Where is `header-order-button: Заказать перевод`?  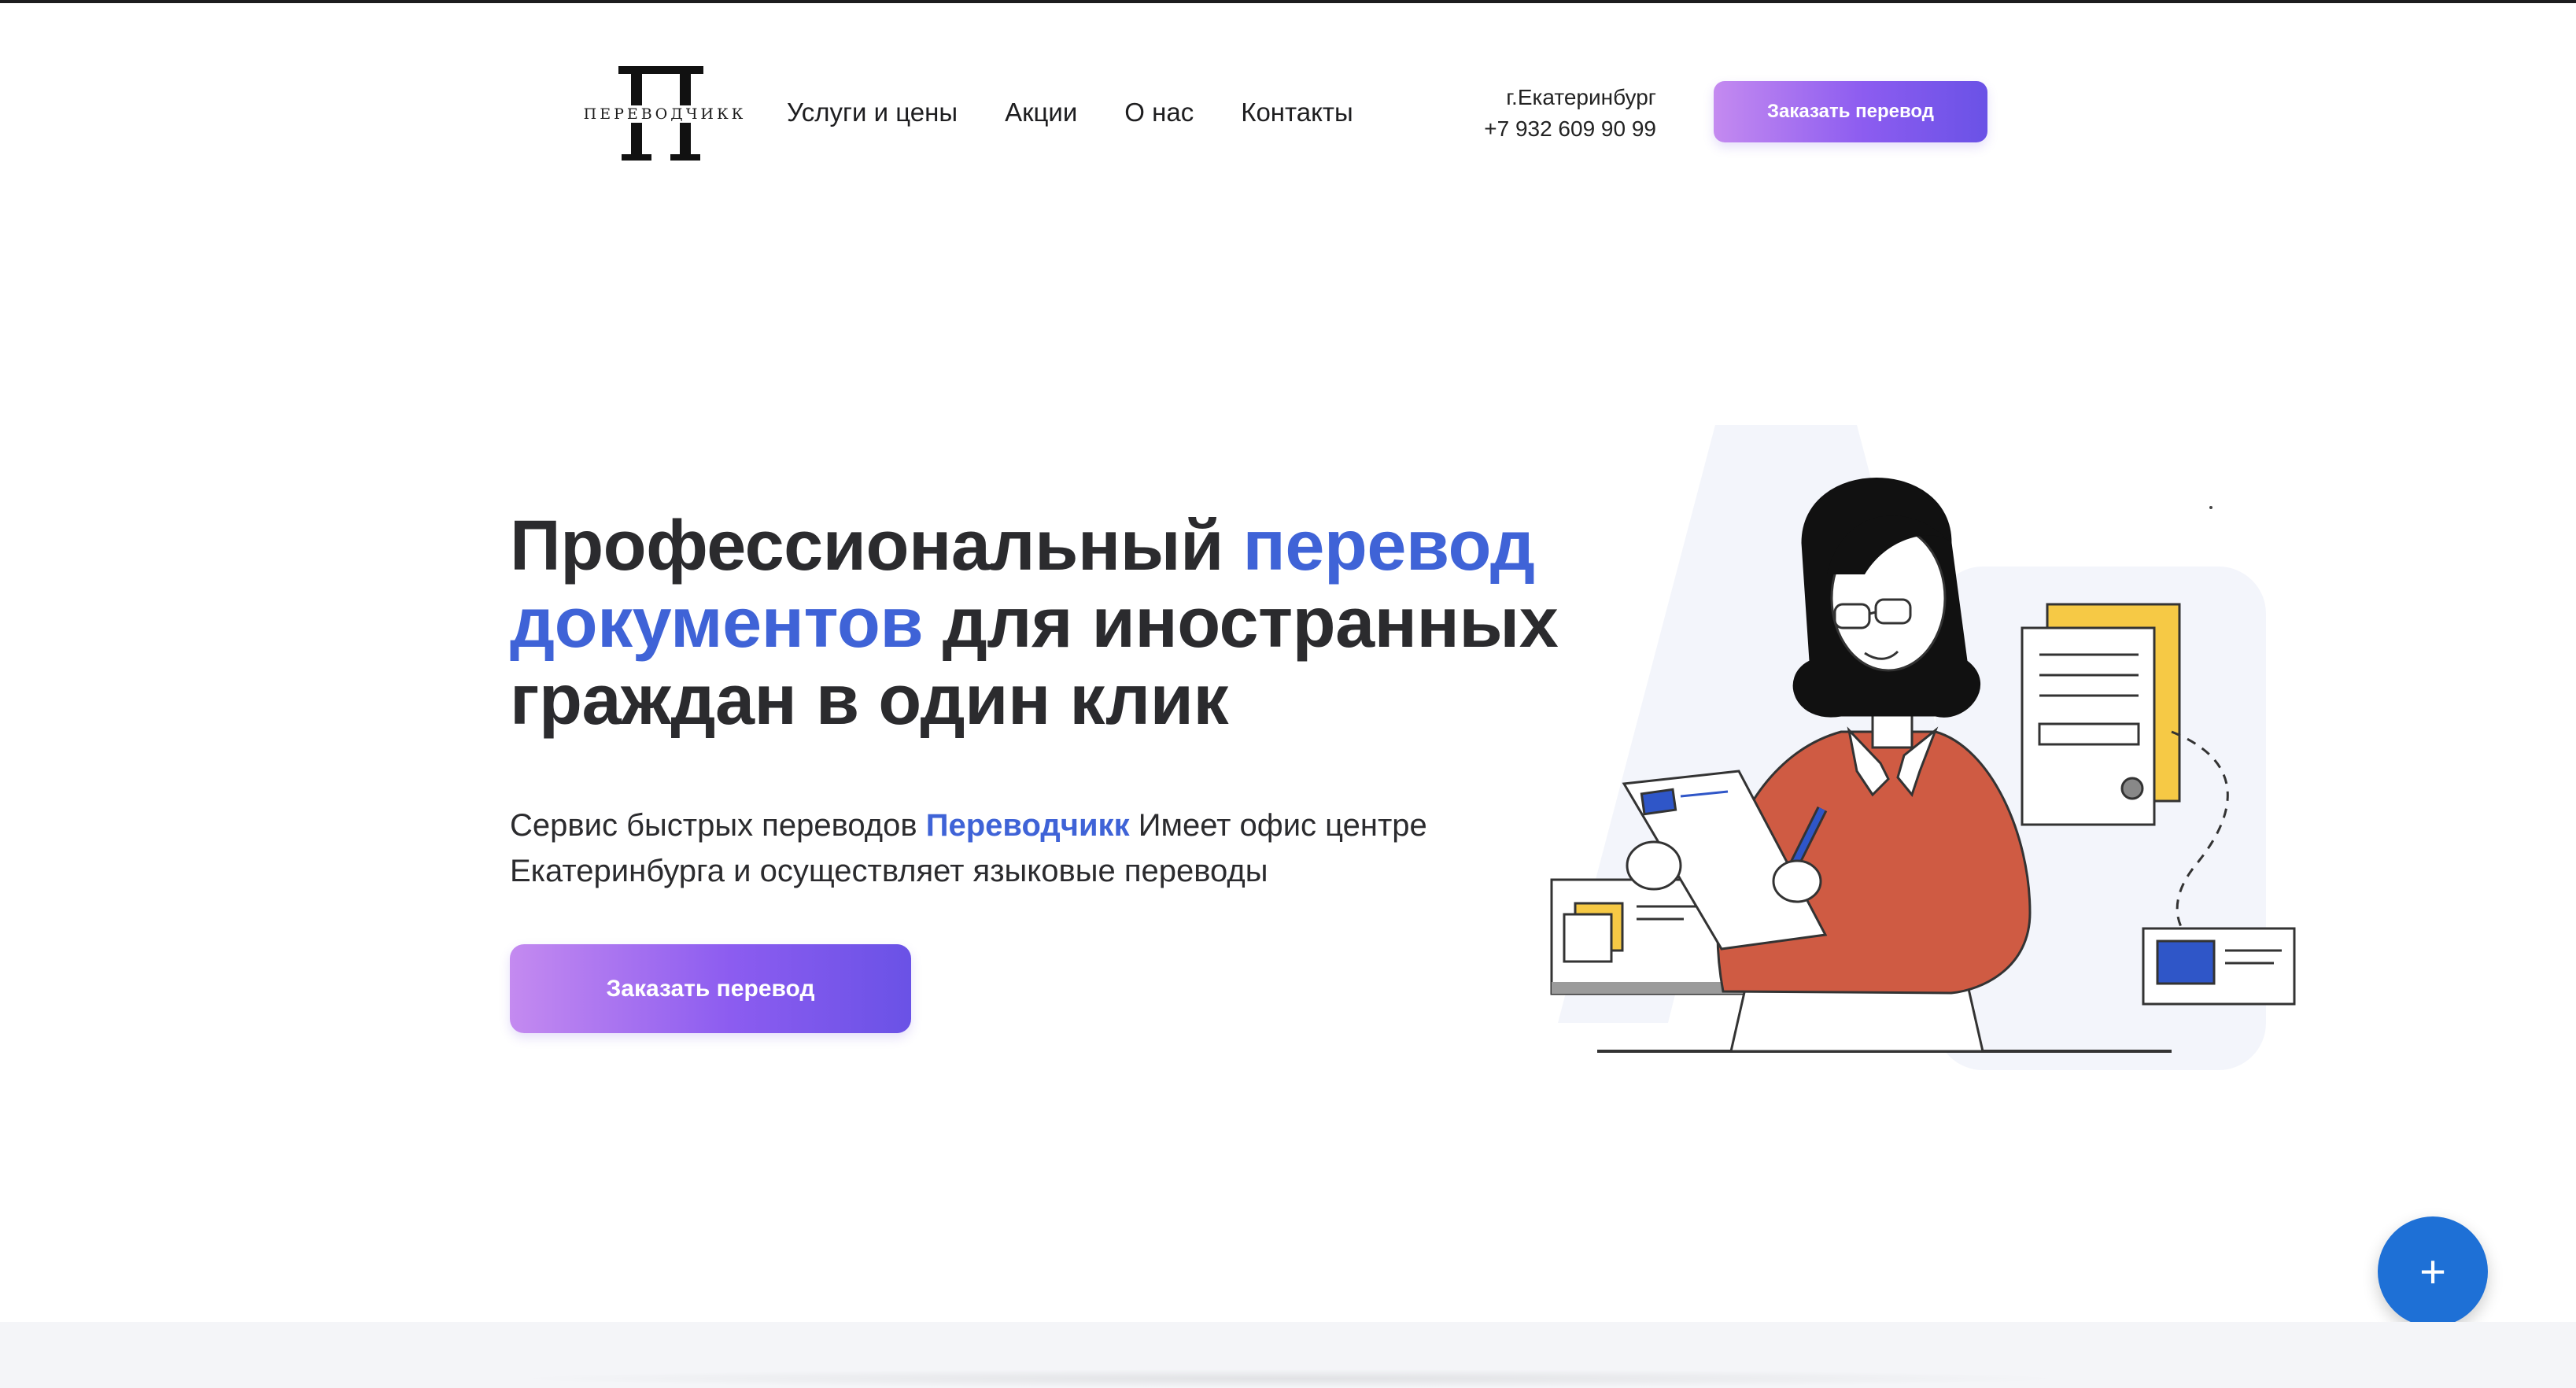 header-order-button: Заказать перевод is located at coordinates (1850, 111).